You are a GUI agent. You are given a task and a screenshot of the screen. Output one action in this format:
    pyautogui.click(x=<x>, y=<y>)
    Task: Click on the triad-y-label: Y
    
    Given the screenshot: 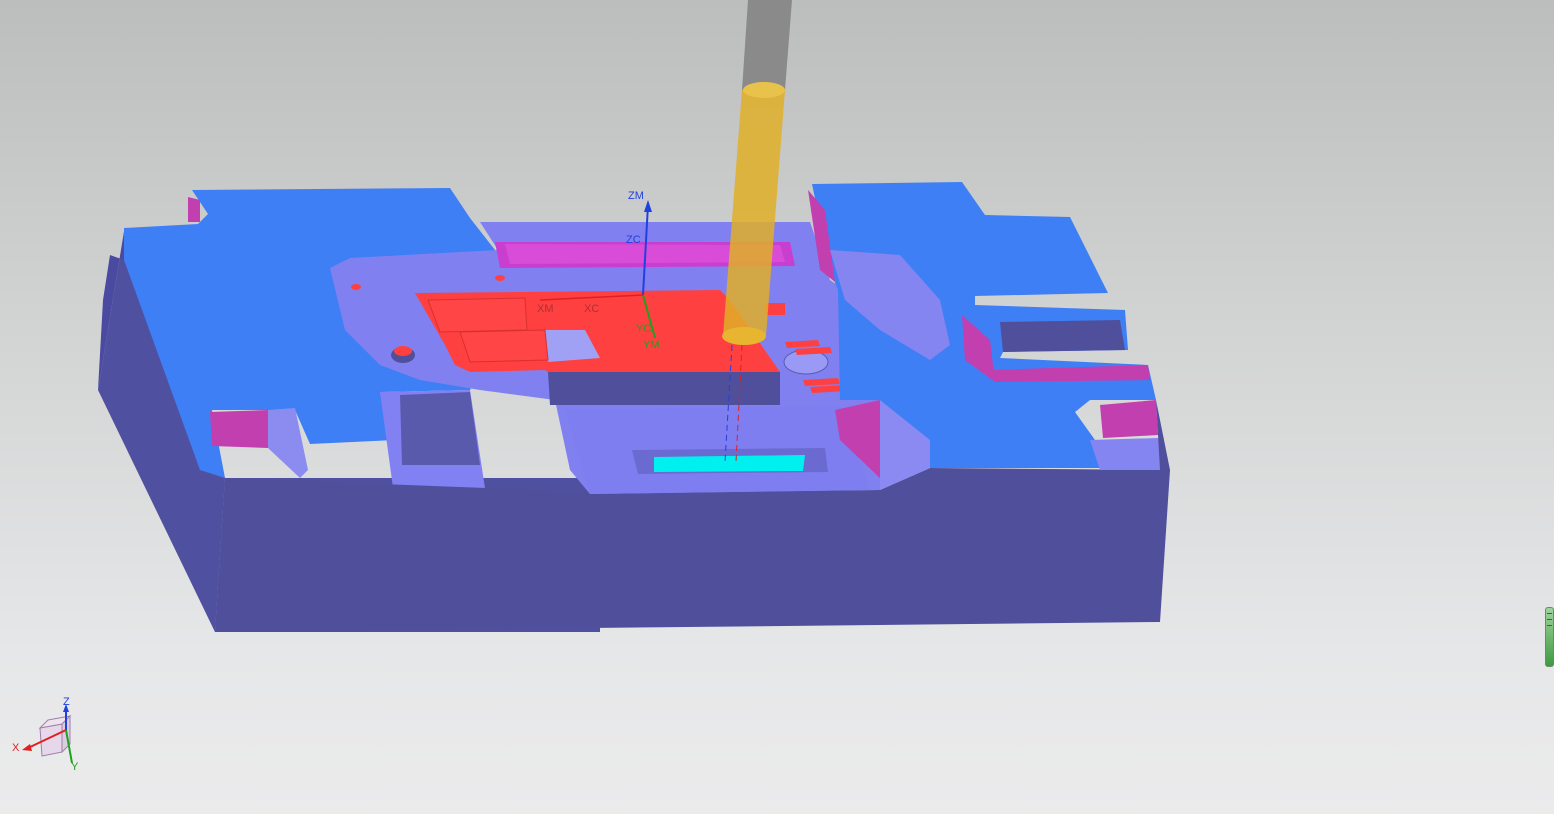 What is the action you would take?
    pyautogui.click(x=75, y=767)
    